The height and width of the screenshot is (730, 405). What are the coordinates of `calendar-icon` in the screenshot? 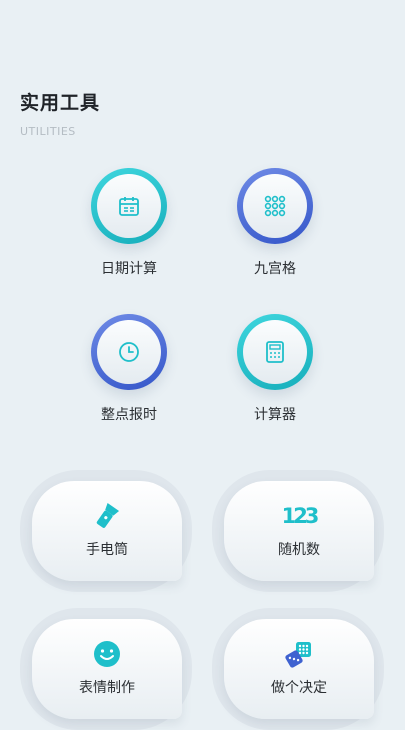 It's located at (129, 206).